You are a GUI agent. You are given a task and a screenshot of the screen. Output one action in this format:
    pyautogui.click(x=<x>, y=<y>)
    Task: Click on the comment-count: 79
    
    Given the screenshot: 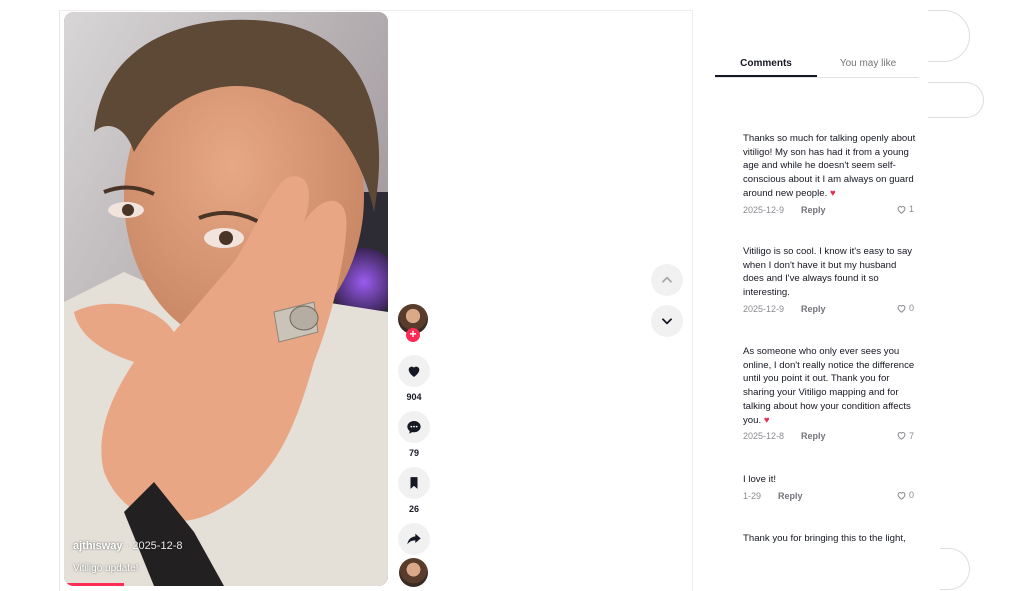 What is the action you would take?
    pyautogui.click(x=413, y=453)
    